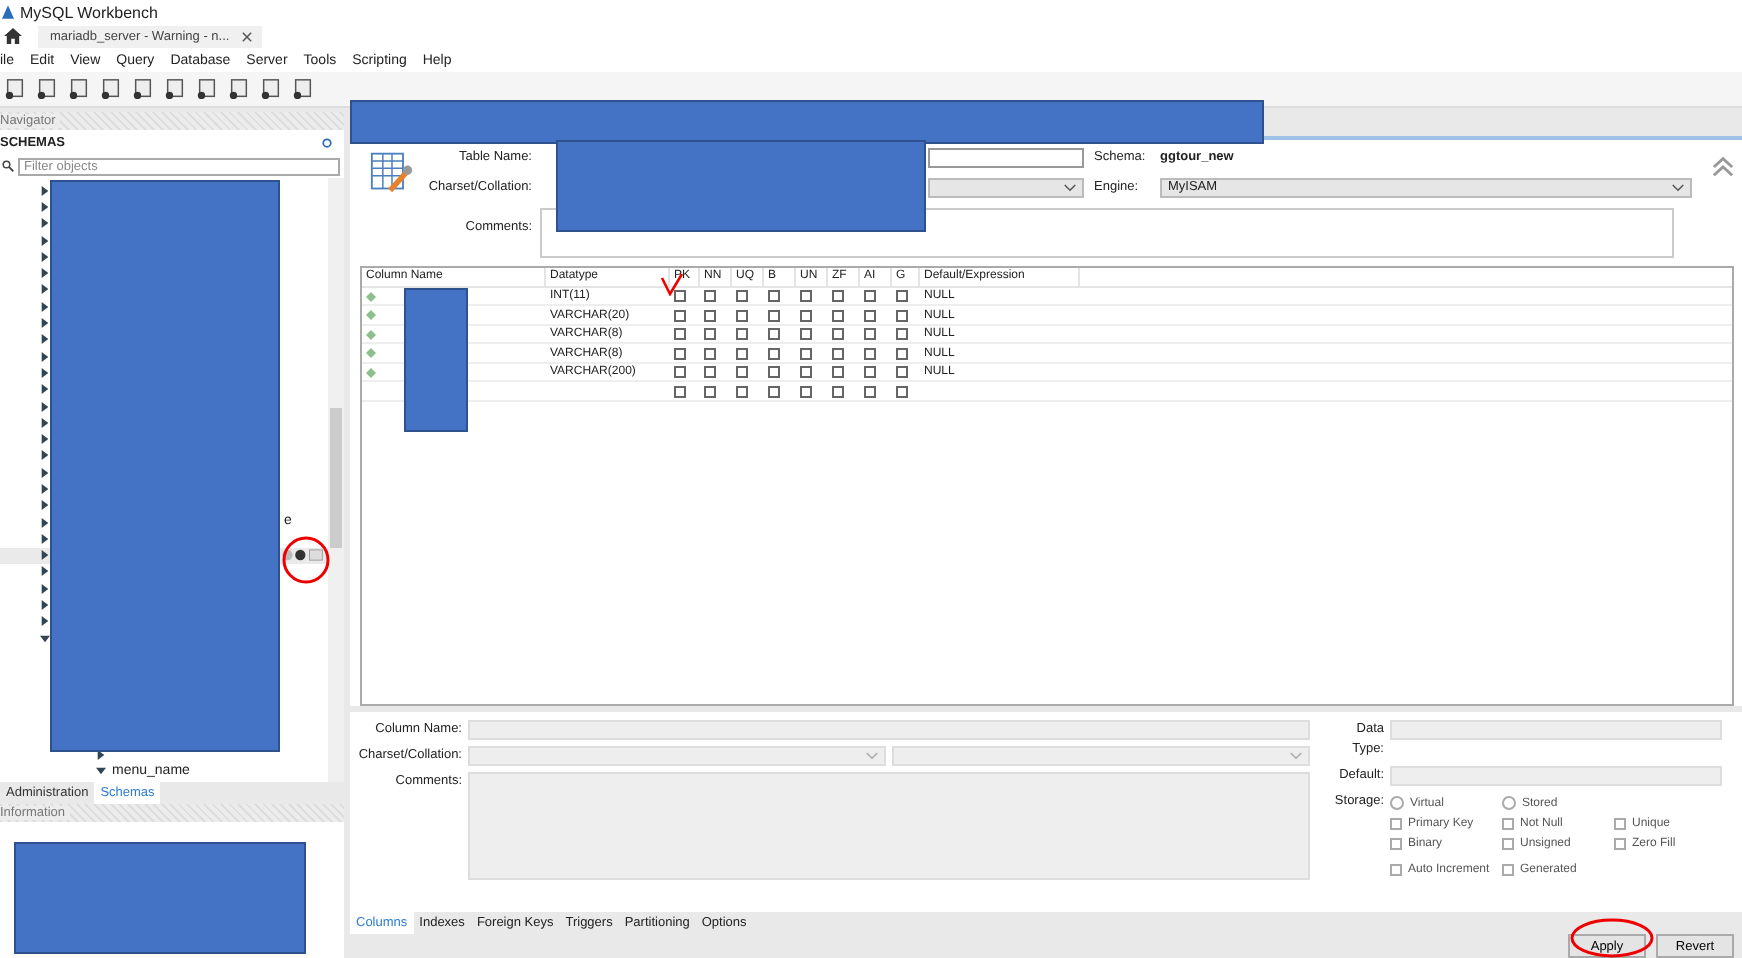  I want to click on table-editor-icon, so click(392, 171).